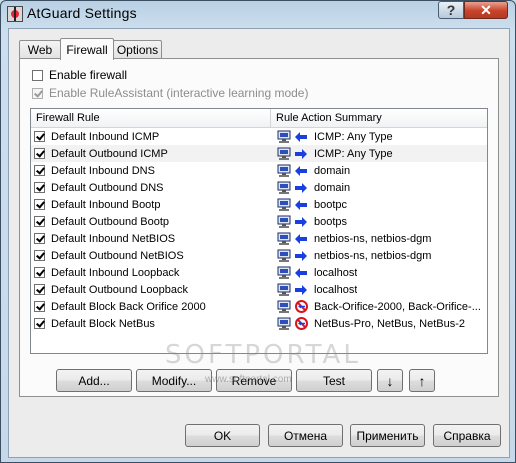 This screenshot has height=463, width=516. Describe the element at coordinates (119, 289) in the screenshot. I see `rule-name: Default Outbound Loopback` at that location.